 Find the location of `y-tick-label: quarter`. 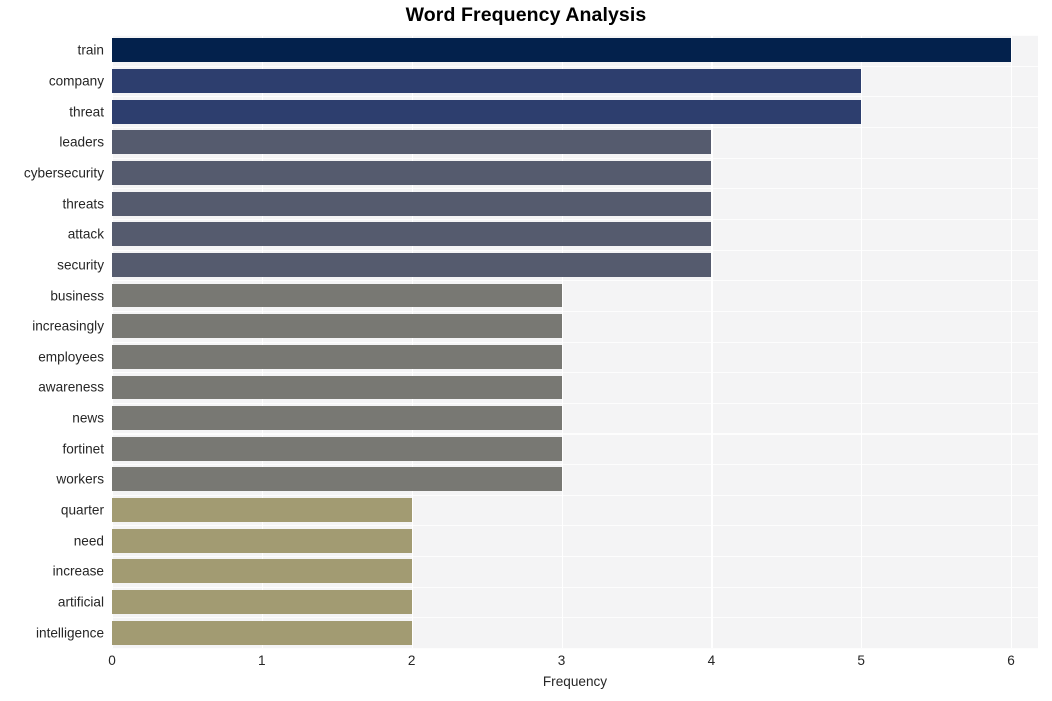

y-tick-label: quarter is located at coordinates (82, 510).